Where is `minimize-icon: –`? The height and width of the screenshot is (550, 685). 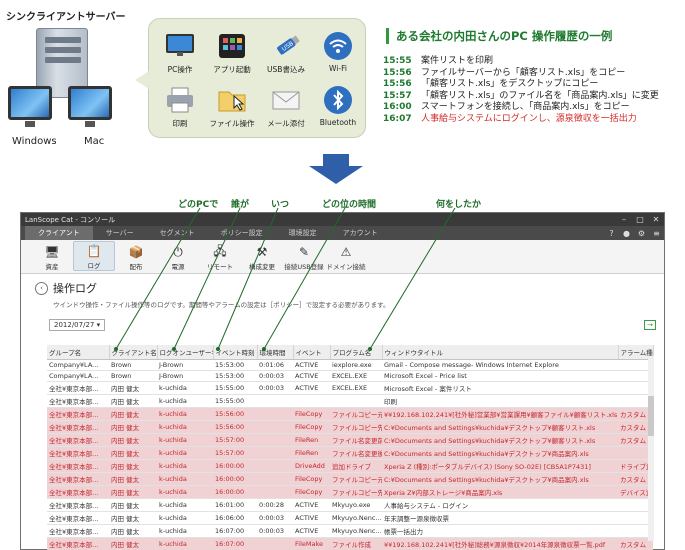
minimize-icon: – is located at coordinates (624, 219).